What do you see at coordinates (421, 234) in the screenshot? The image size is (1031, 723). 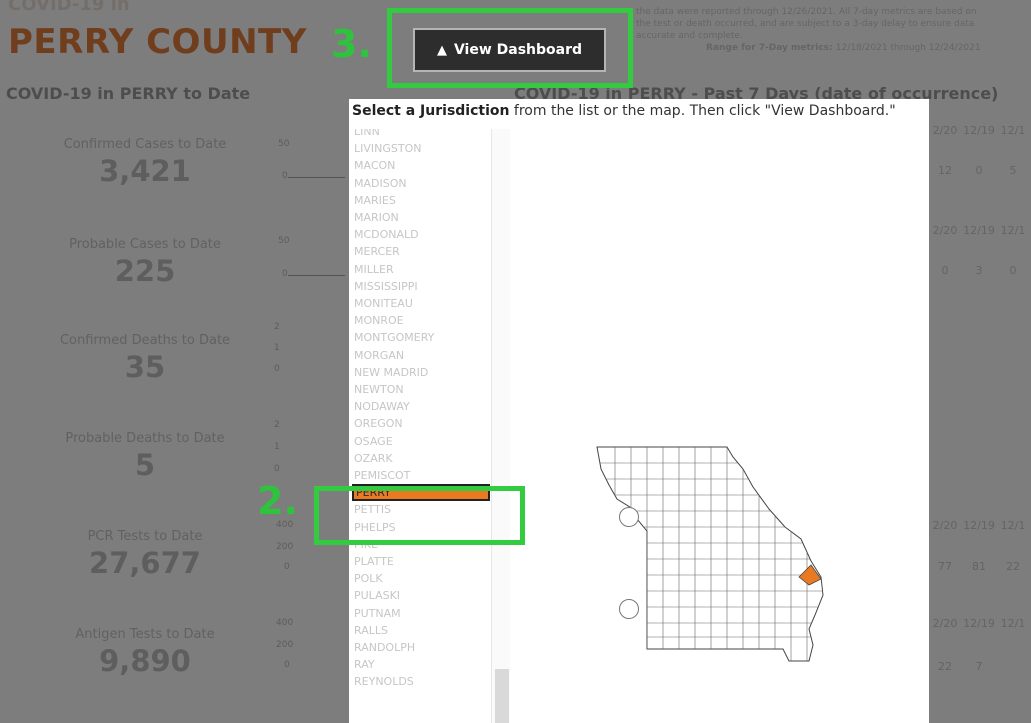 I see `jurisdiction-item: MCDONALD` at bounding box center [421, 234].